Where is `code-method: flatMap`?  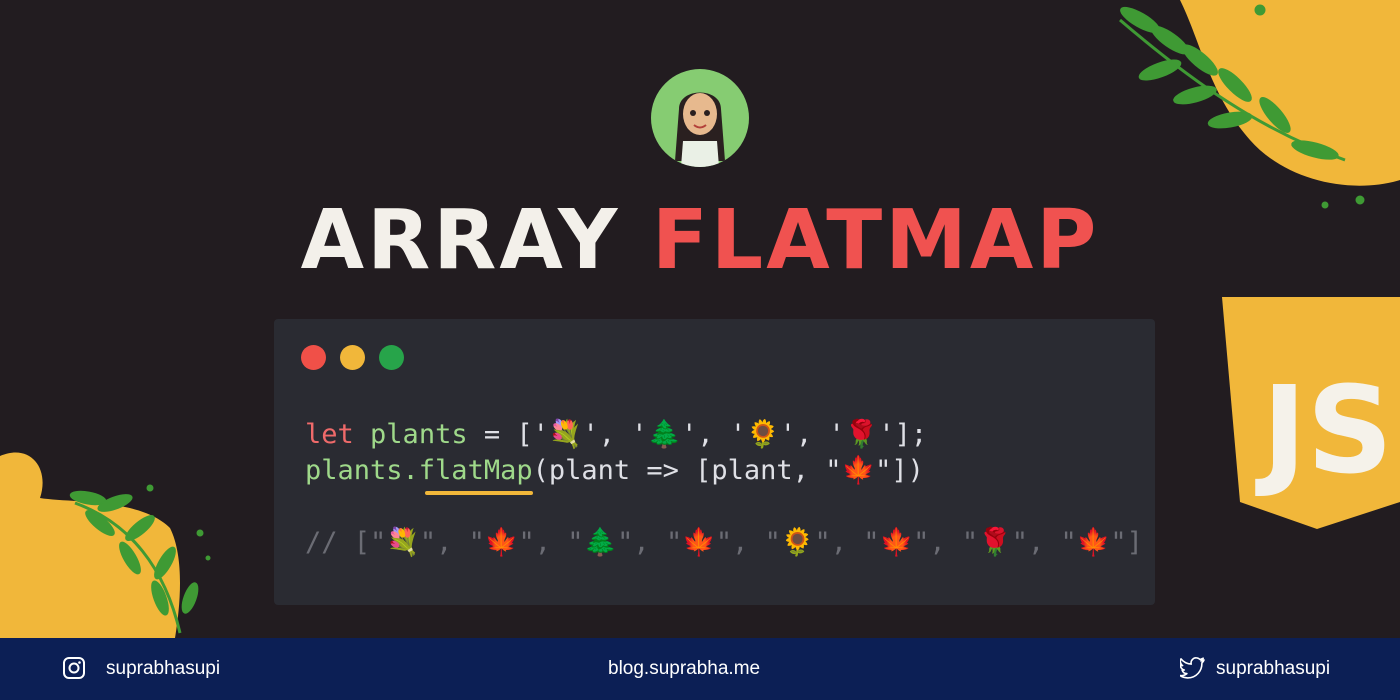 code-method: flatMap is located at coordinates (475, 470).